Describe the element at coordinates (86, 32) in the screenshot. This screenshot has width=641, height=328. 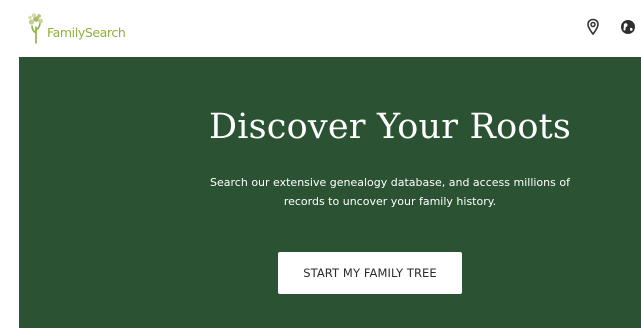
I see `logo-text: FamilySearch` at that location.